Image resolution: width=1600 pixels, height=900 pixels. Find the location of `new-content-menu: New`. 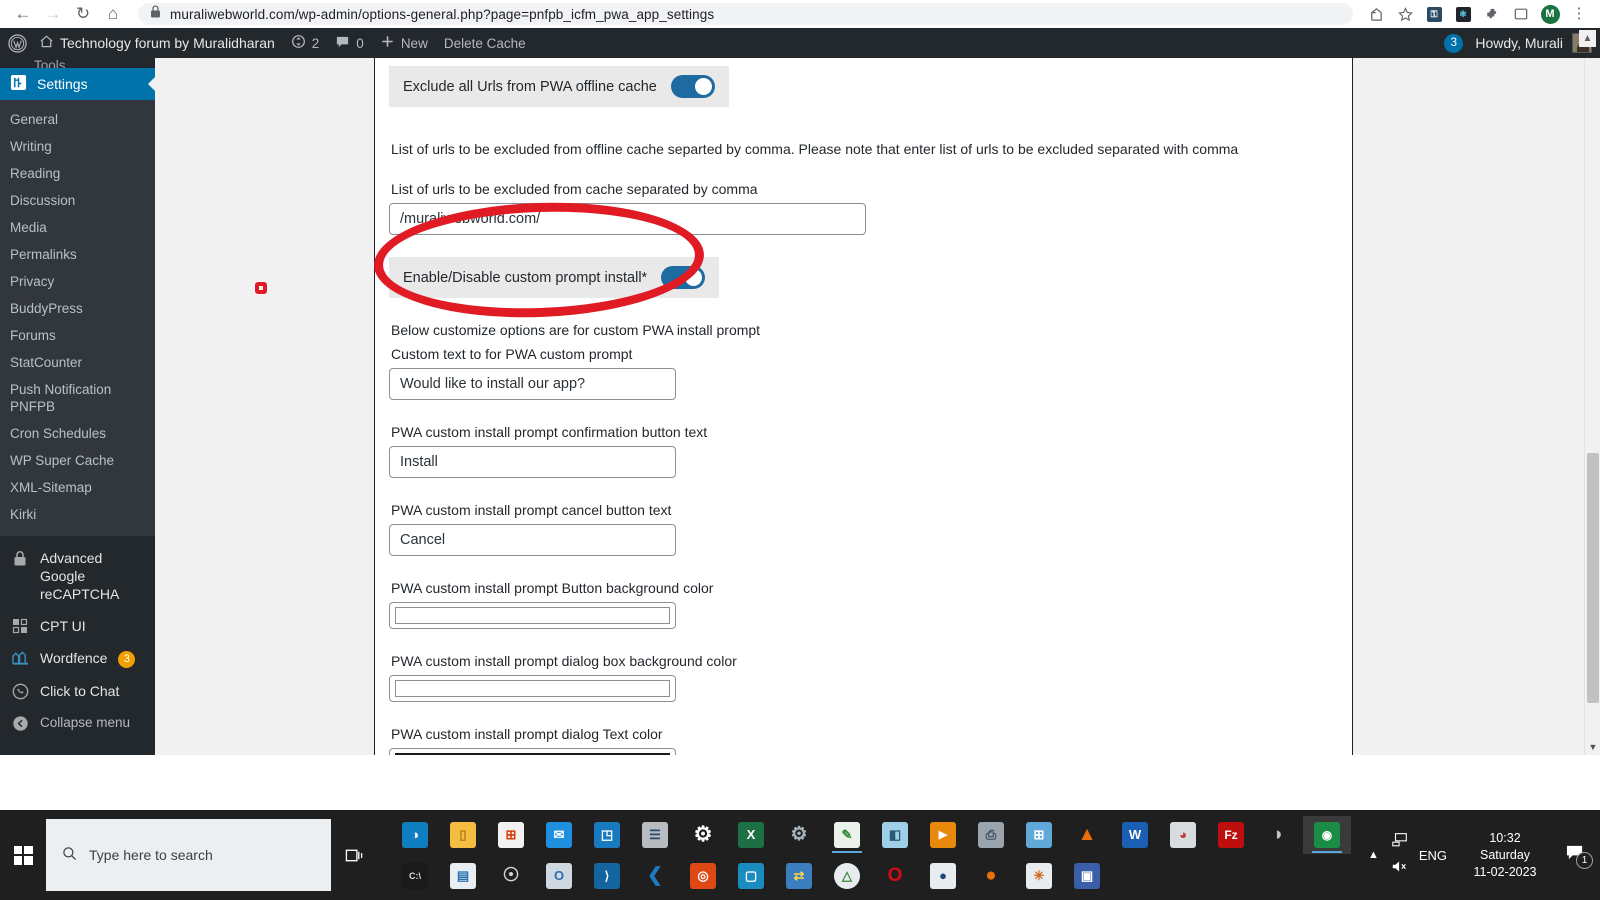

new-content-menu: New is located at coordinates (404, 43).